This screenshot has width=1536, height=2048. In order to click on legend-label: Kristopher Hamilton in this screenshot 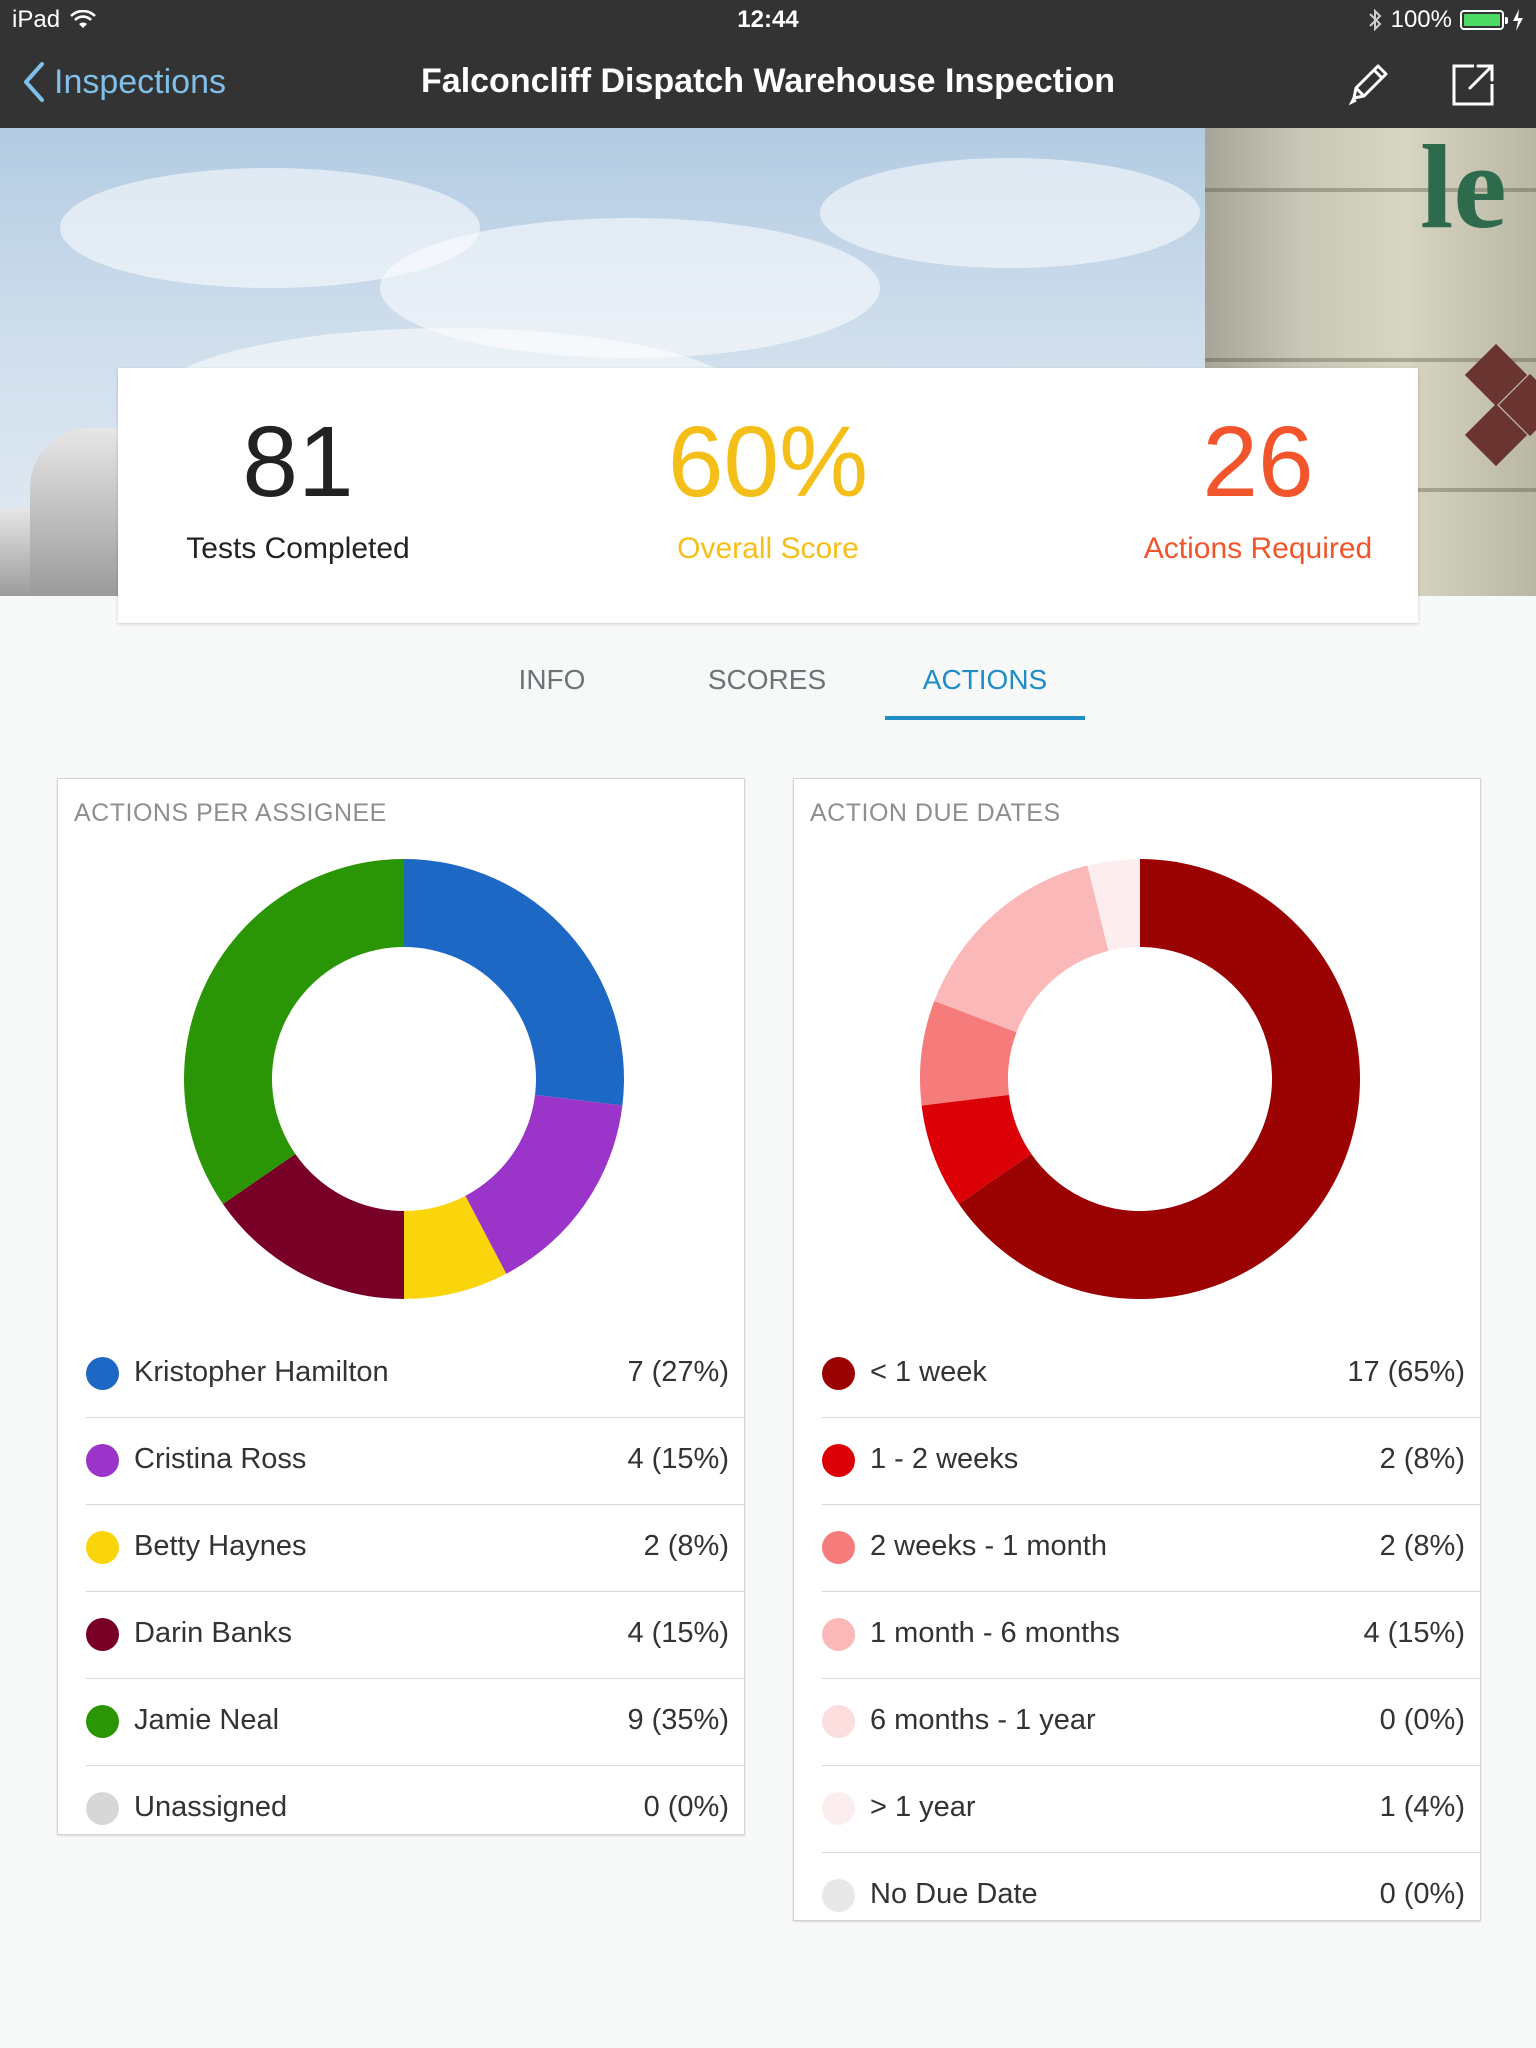, I will do `click(261, 1372)`.